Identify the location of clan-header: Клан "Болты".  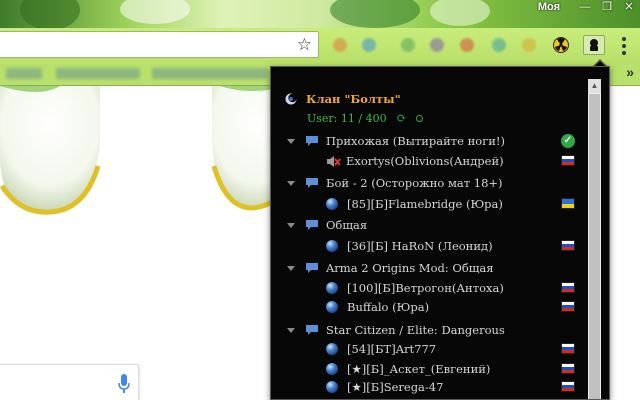
(343, 99).